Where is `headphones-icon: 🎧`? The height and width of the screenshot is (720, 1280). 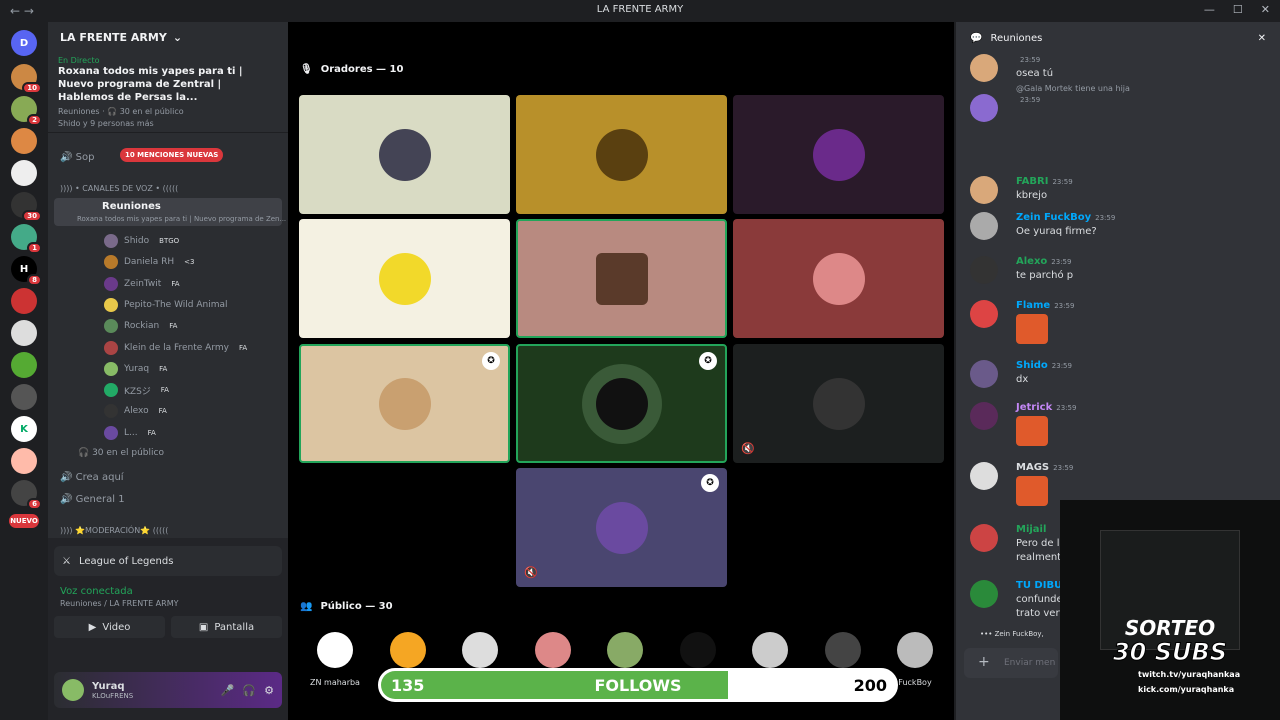 headphones-icon: 🎧 is located at coordinates (249, 690).